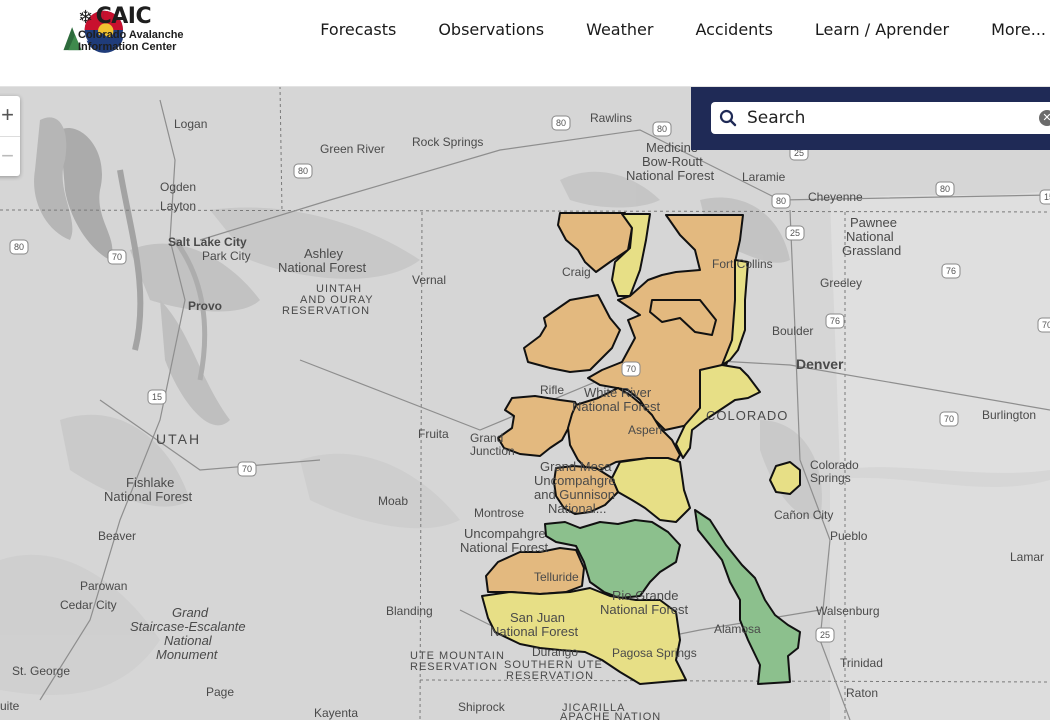 This screenshot has height=720, width=1050. I want to click on brand-line-2: Information Center, so click(127, 47).